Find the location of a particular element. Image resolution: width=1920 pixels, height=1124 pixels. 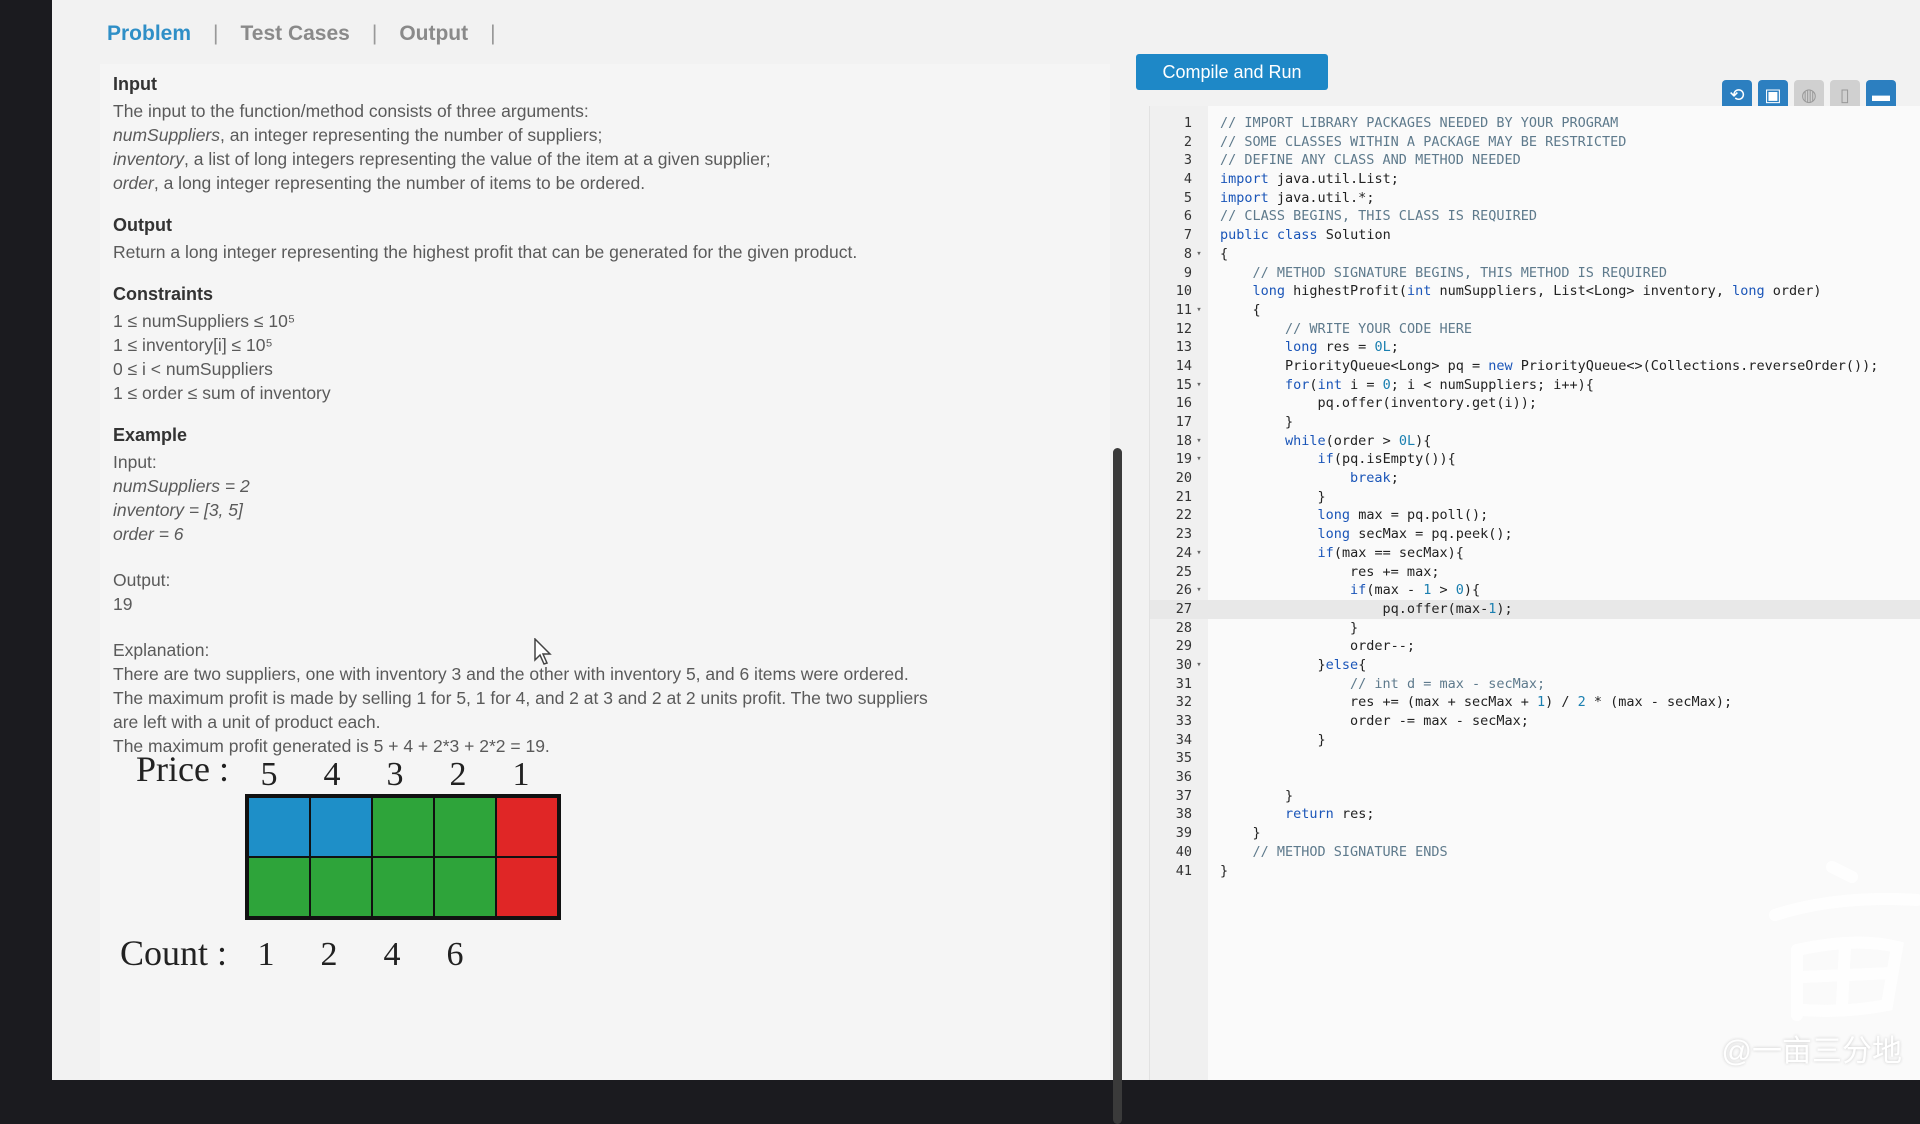

code-line: 25 res += max; is located at coordinates (1535, 572).